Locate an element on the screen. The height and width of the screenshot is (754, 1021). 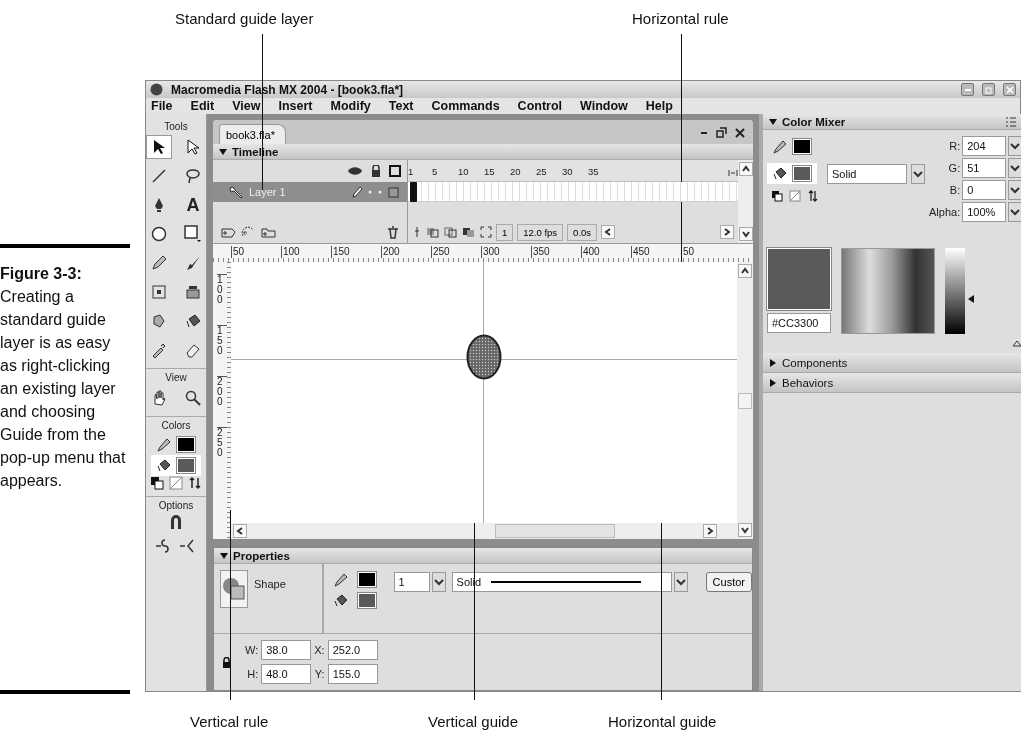
chevron-up-icon is located at coordinates (745, 271).